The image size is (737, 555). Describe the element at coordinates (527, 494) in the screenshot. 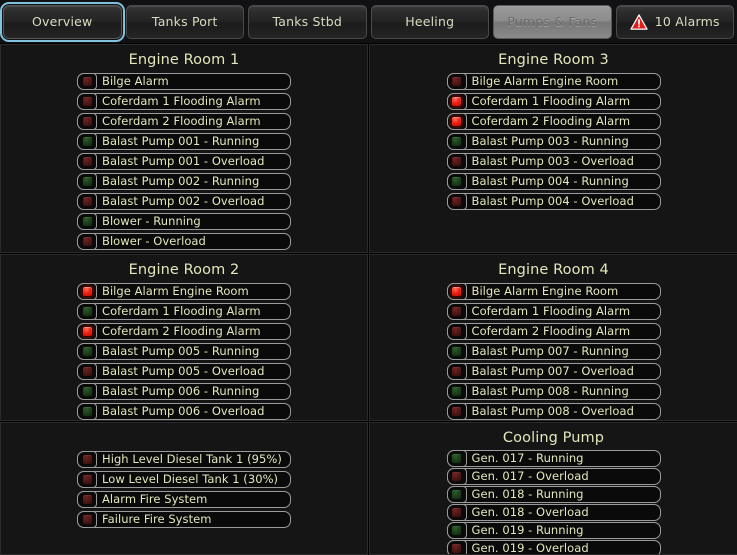

I see `indicator-label: Gen. 018 - Running` at that location.